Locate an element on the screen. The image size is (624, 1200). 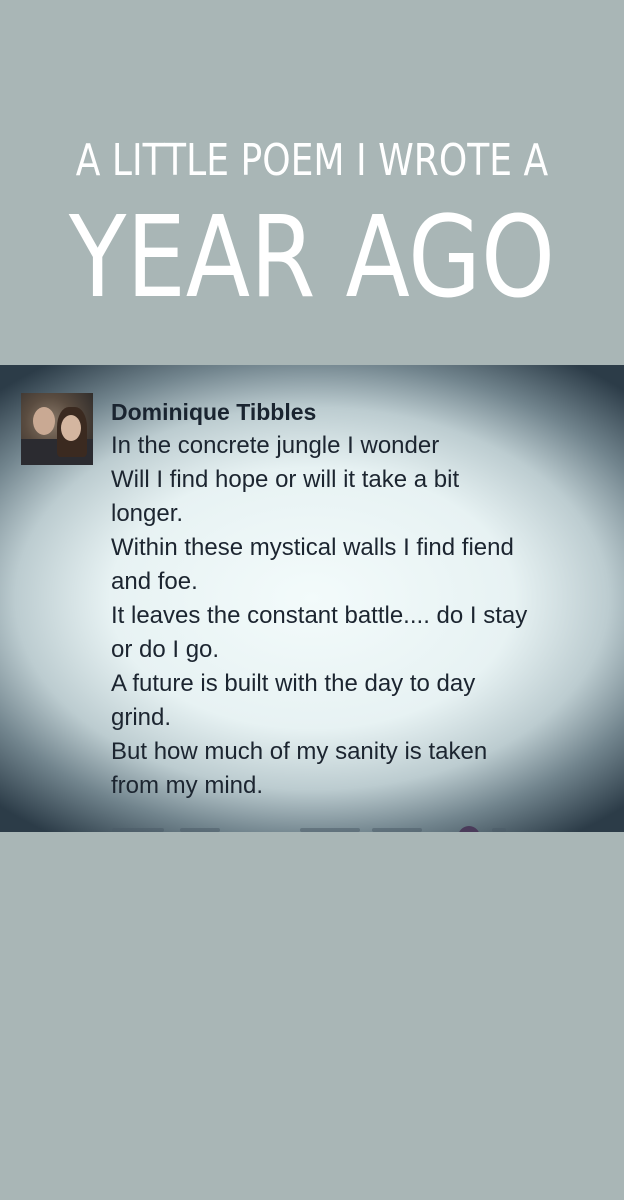
poem-line: or do I go. is located at coordinates (165, 649).